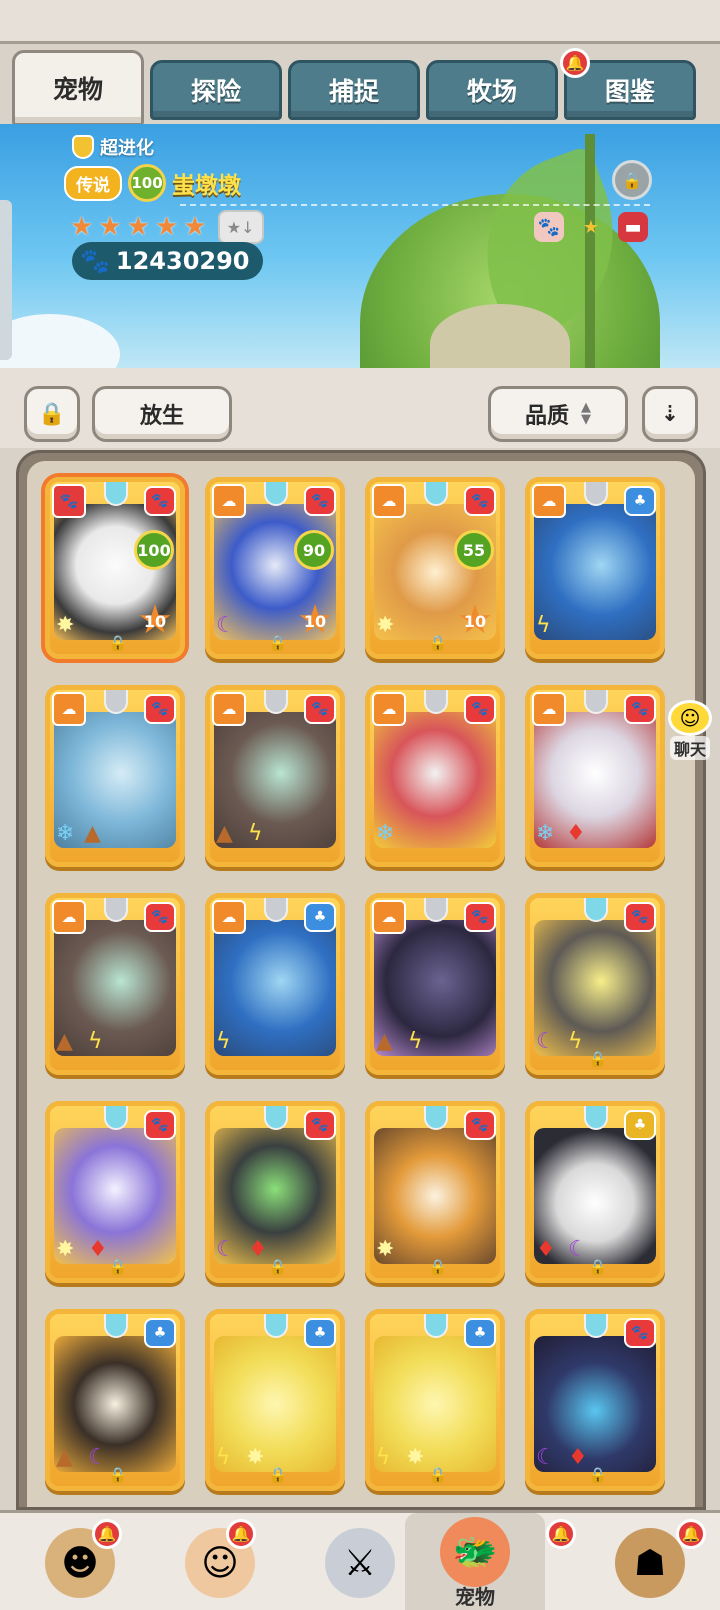  What do you see at coordinates (435, 568) in the screenshot?
I see `pet-card: ☁ 🐾 55 ★ 10 ✸ 🔒` at bounding box center [435, 568].